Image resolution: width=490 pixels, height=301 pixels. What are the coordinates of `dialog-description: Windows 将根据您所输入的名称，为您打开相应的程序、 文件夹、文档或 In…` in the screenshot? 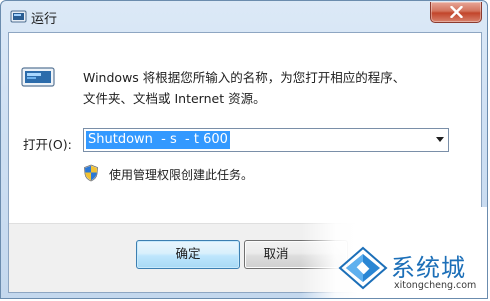 It's located at (244, 88).